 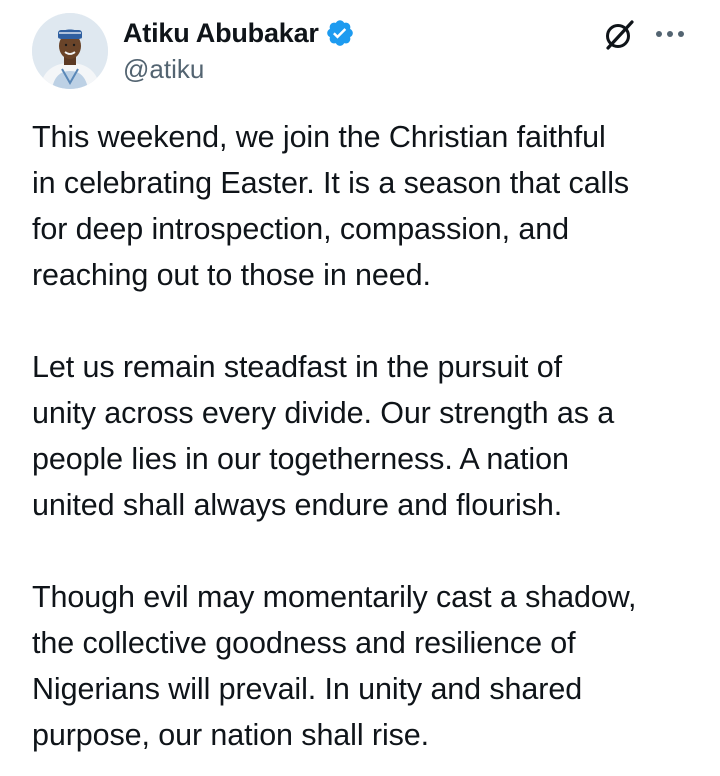 What do you see at coordinates (670, 34) in the screenshot?
I see `more-options-icon` at bounding box center [670, 34].